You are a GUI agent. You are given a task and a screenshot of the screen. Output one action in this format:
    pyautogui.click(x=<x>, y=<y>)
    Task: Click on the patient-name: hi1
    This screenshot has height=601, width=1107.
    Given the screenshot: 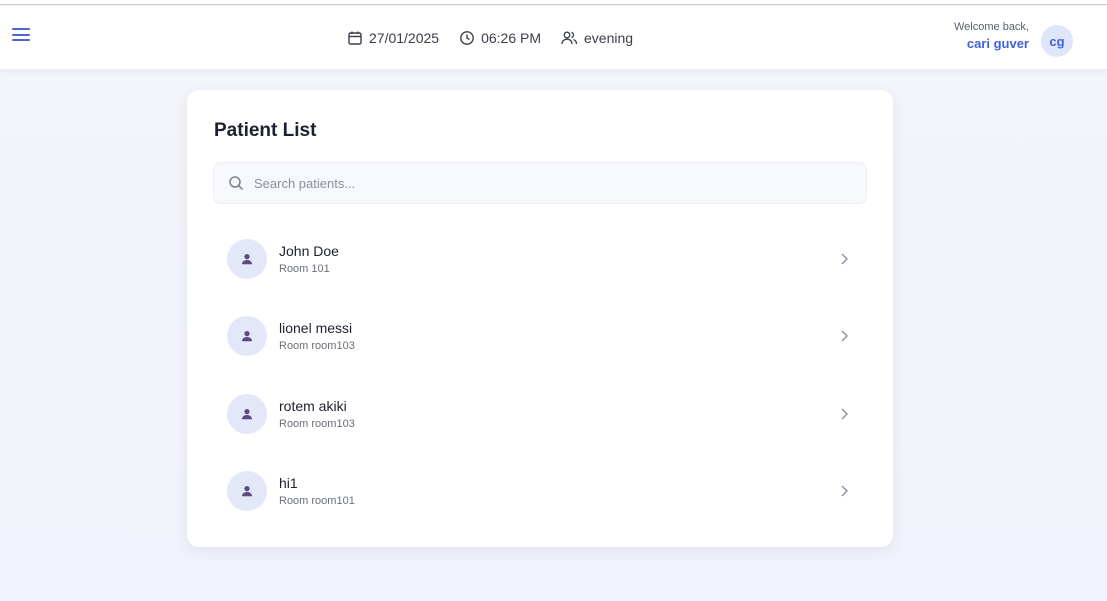 What is the action you would take?
    pyautogui.click(x=288, y=483)
    